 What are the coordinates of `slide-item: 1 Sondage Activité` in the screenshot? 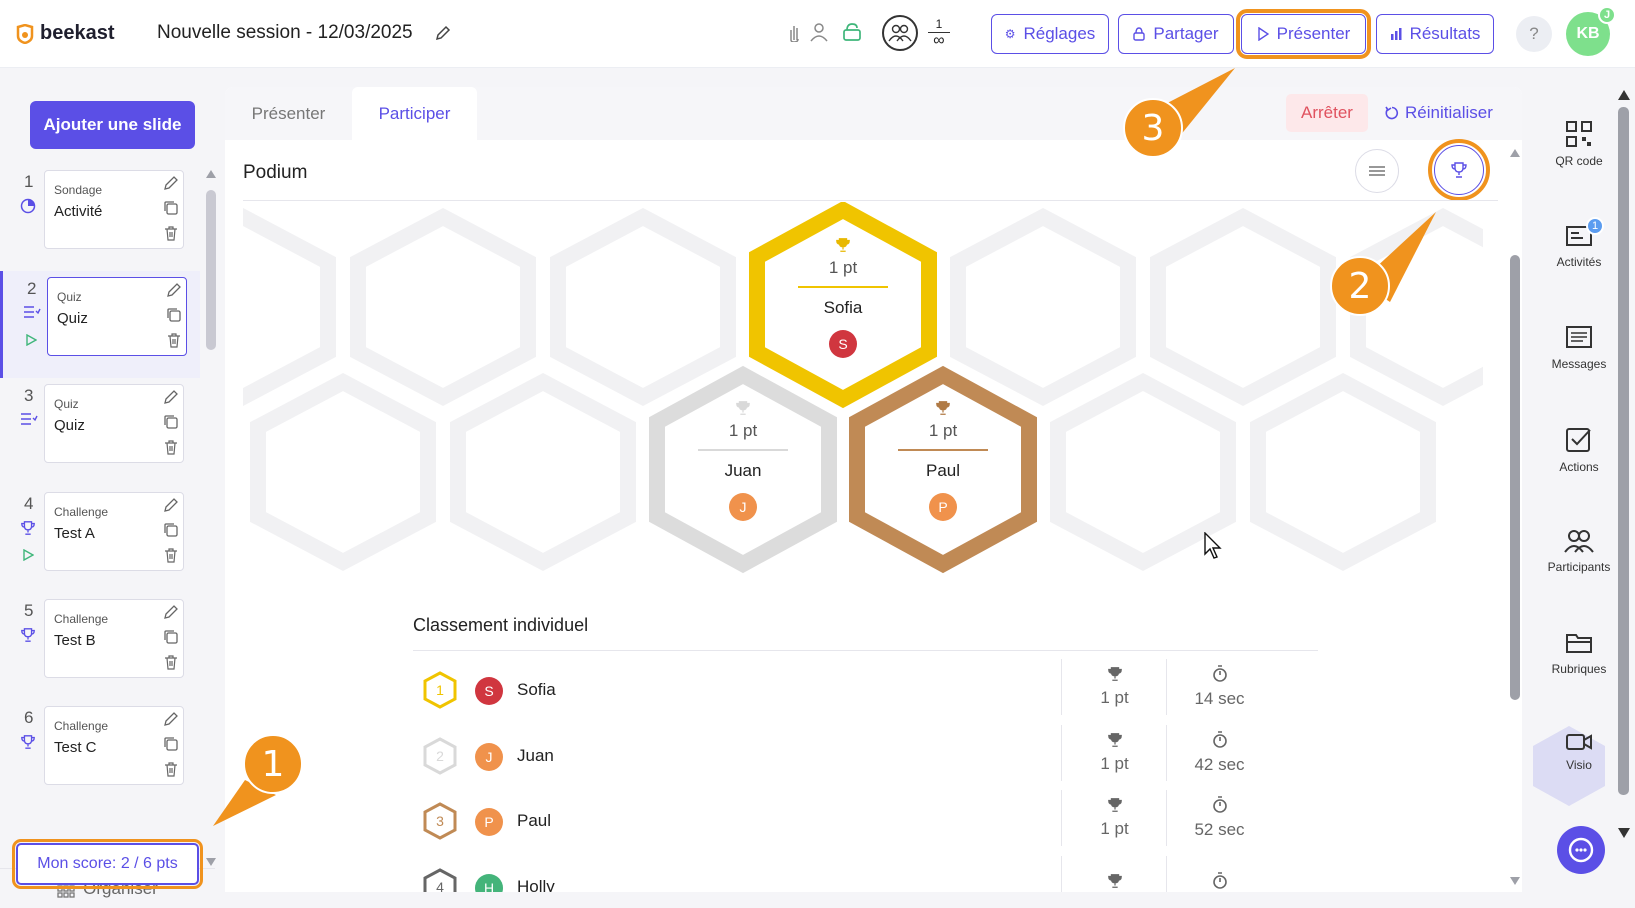 It's located at (100, 217).